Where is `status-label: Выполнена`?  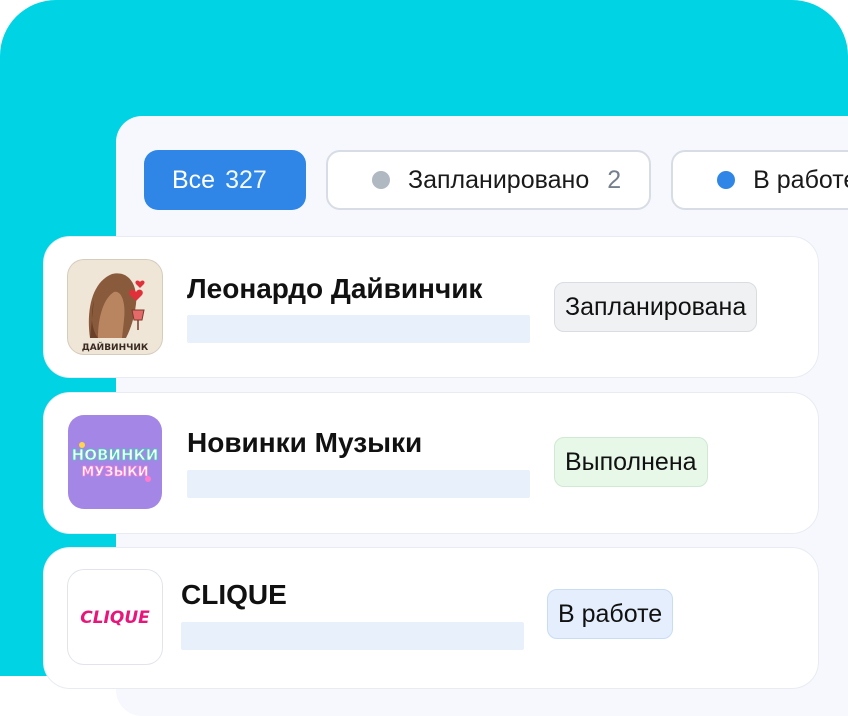
status-label: Выполнена is located at coordinates (631, 461).